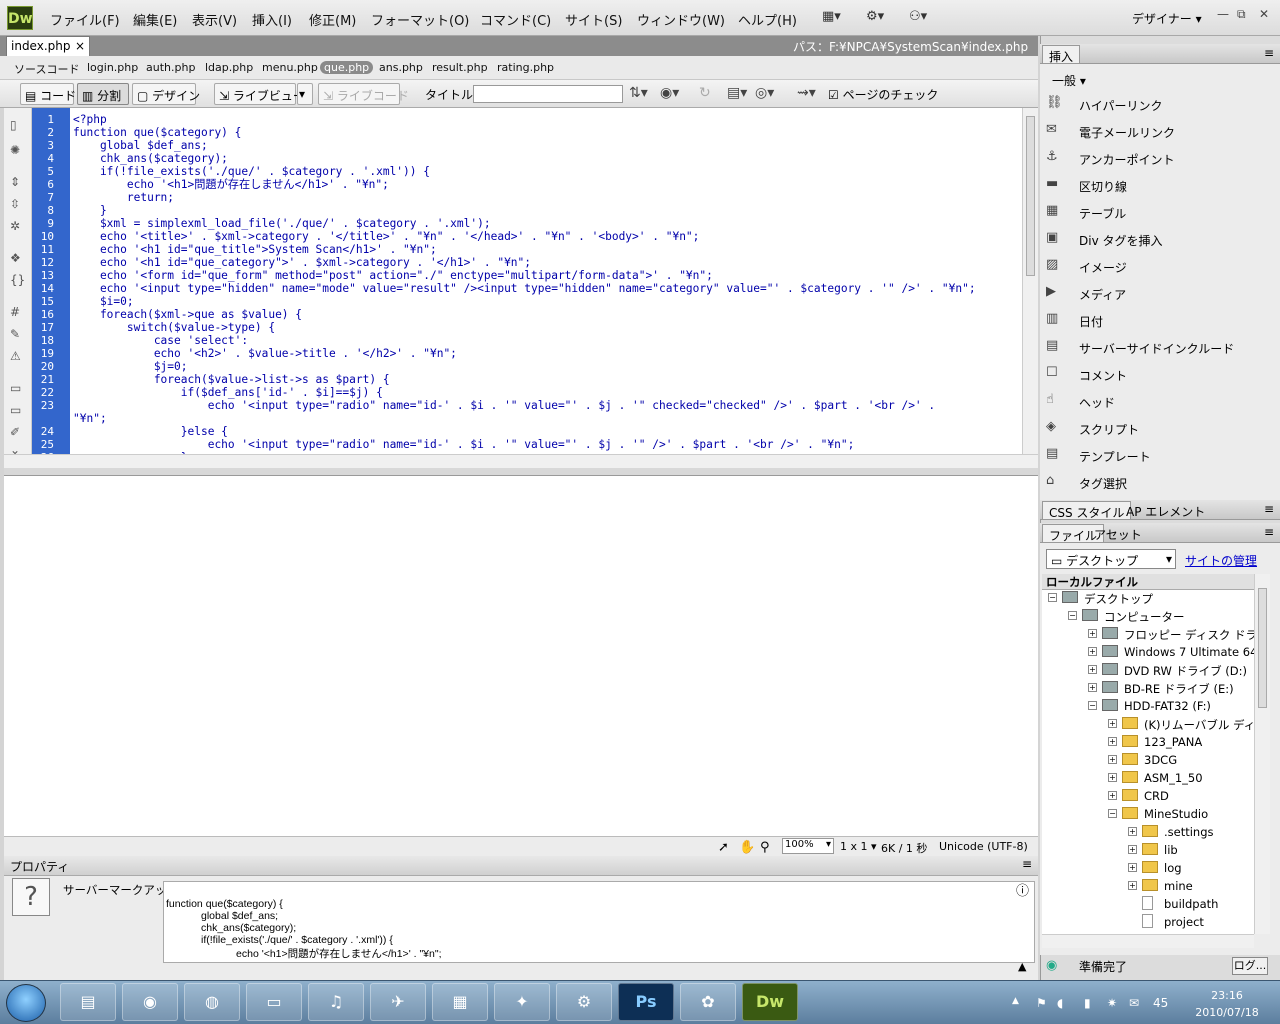 Image resolution: width=1280 pixels, height=1024 pixels. Describe the element at coordinates (401, 67) in the screenshot. I see `related-file-ans: ans.php` at that location.